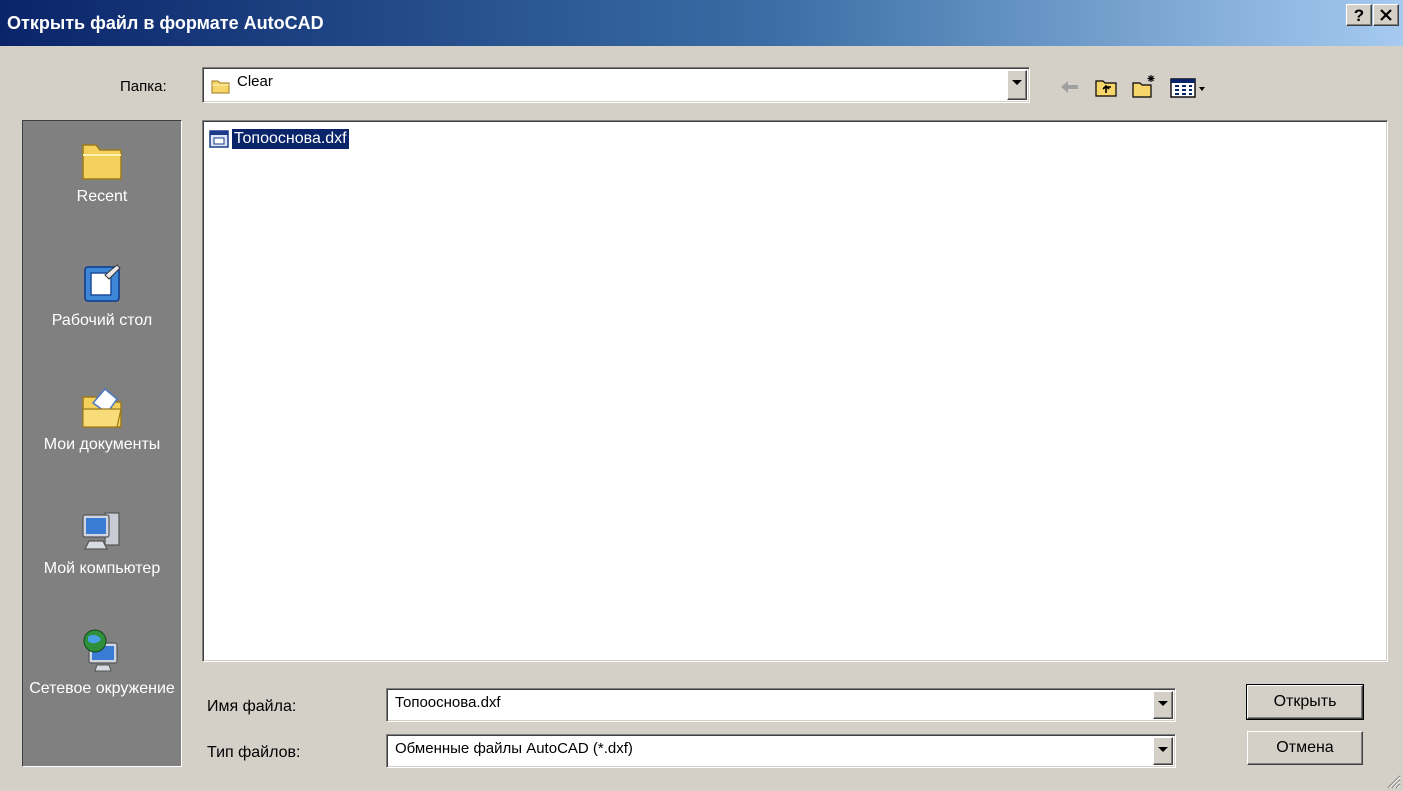 Image resolution: width=1403 pixels, height=791 pixels. What do you see at coordinates (165, 22) in the screenshot?
I see `window-title: Открыть файл в формате AutoCAD` at bounding box center [165, 22].